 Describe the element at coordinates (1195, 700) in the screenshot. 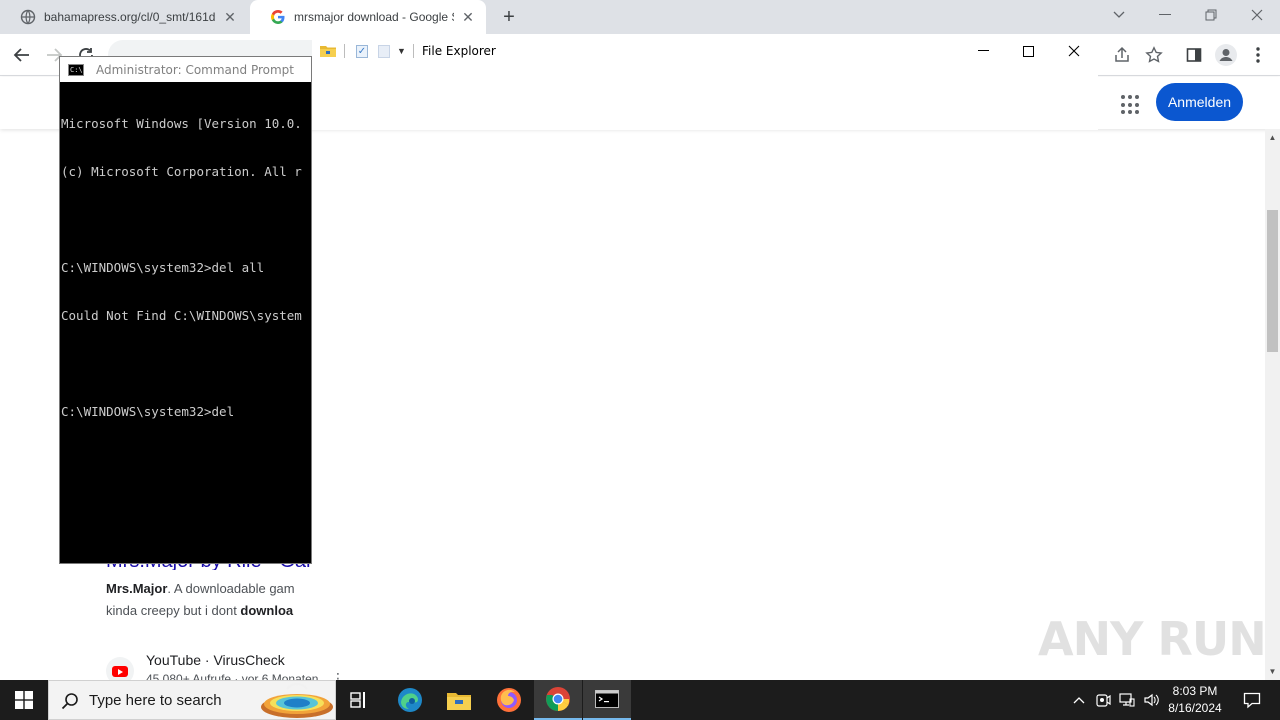

I see `taskbar-clock: 8:03 PM 8/16/2024` at that location.